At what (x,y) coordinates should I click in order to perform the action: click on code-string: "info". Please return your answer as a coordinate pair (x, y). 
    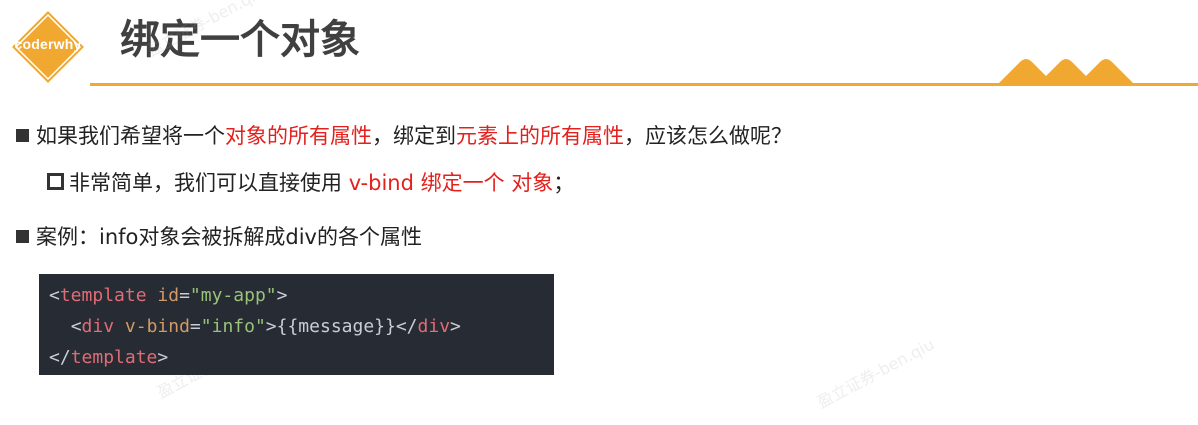
    Looking at the image, I should click on (233, 326).